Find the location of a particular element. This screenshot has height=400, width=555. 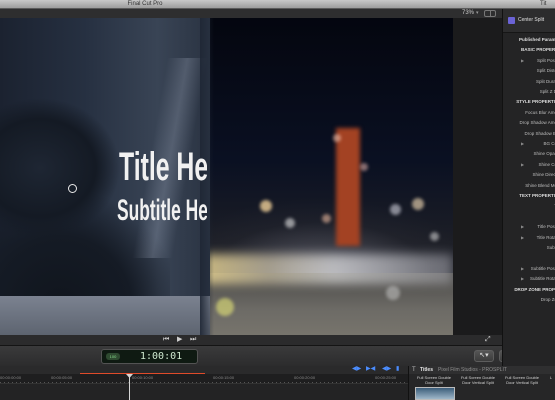

previous-edit-icon: ⏮ is located at coordinates (166, 340).